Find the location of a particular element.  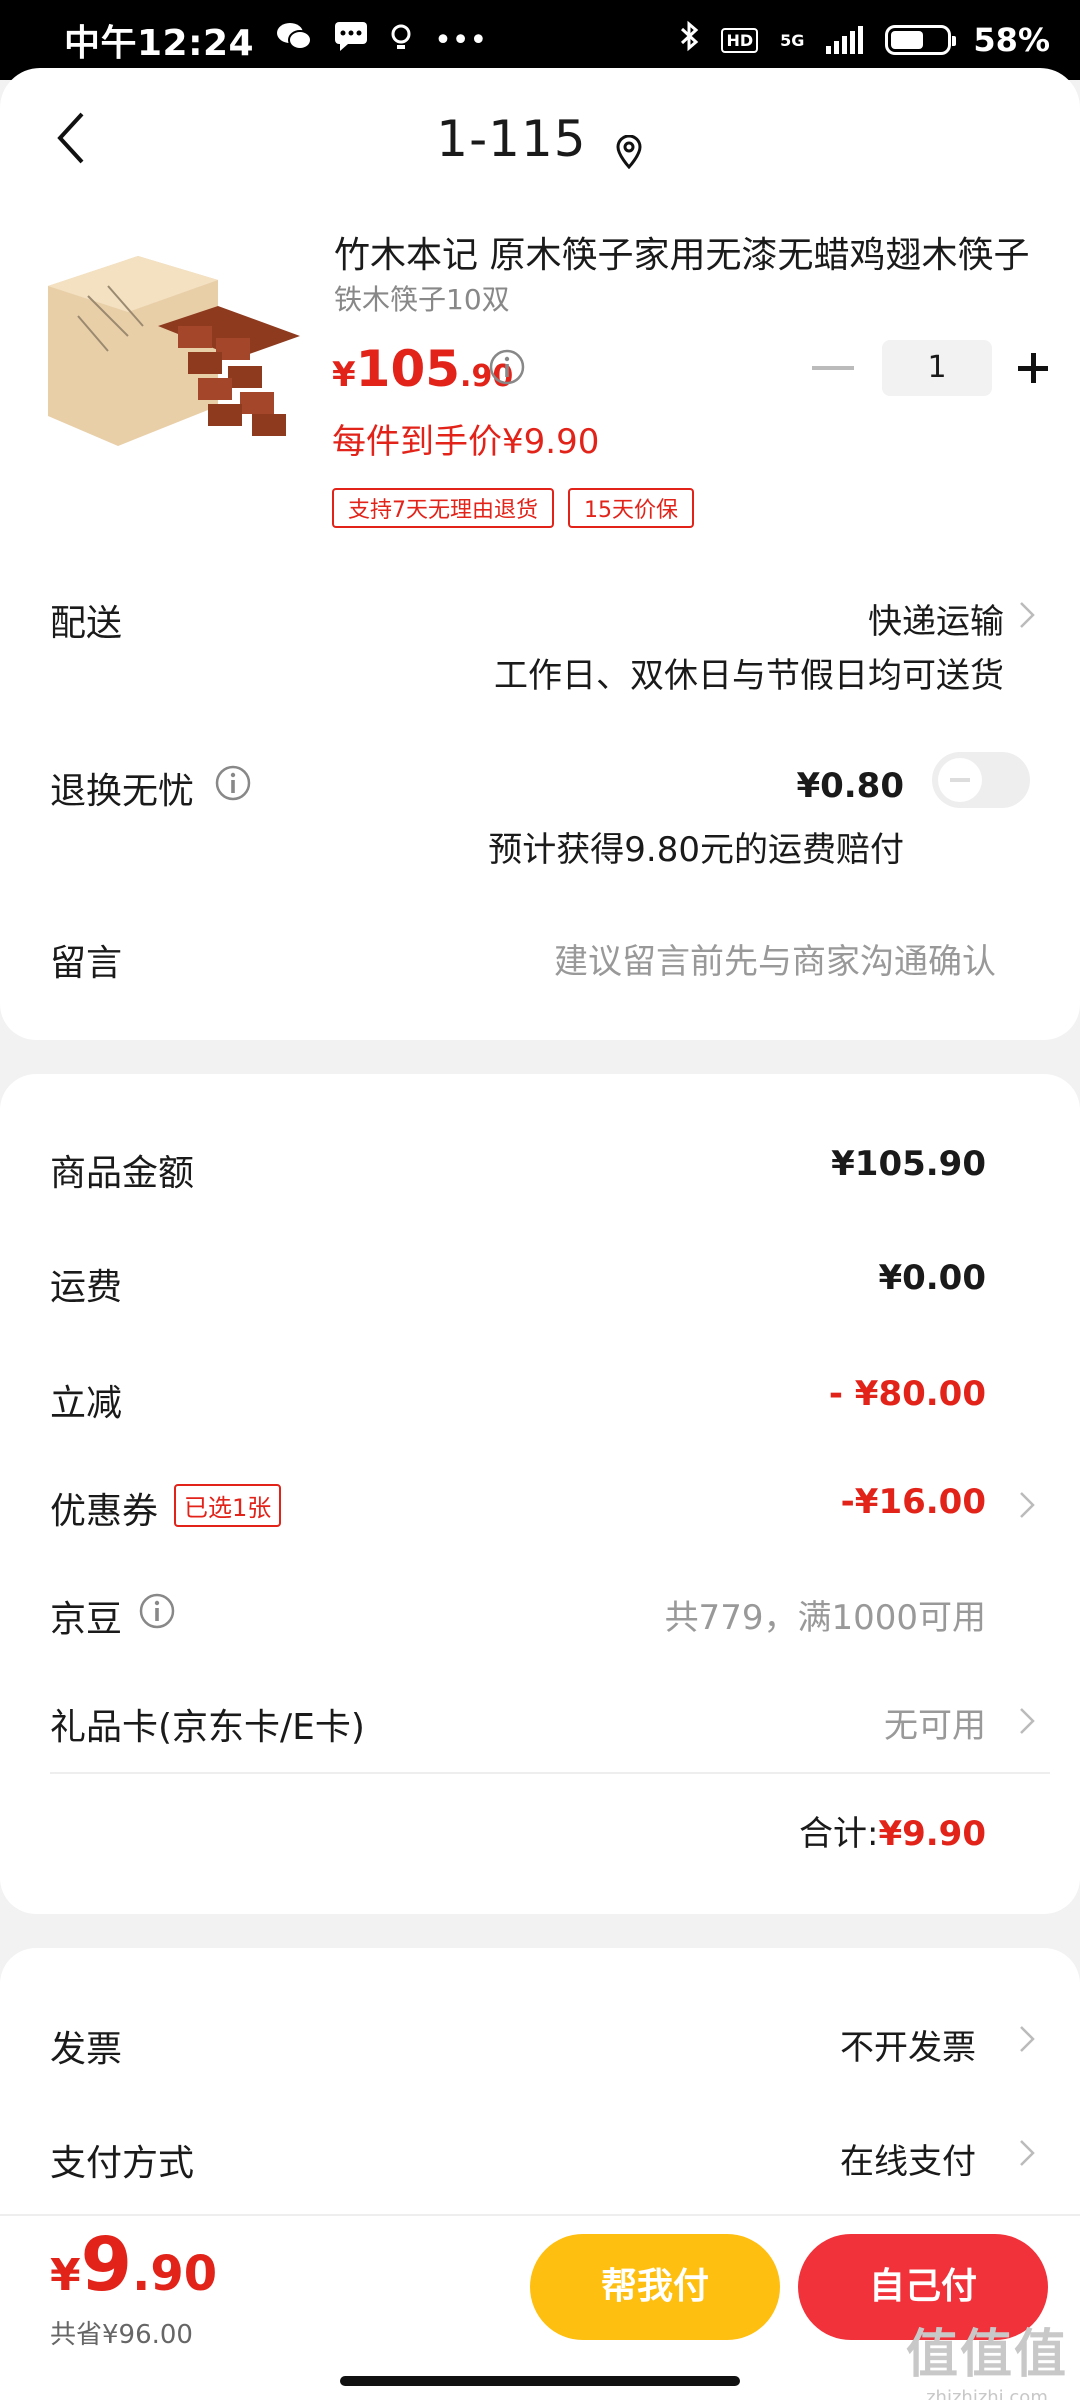

delivery-note: 工作日、双休日与节假日均可送货 is located at coordinates (749, 676).